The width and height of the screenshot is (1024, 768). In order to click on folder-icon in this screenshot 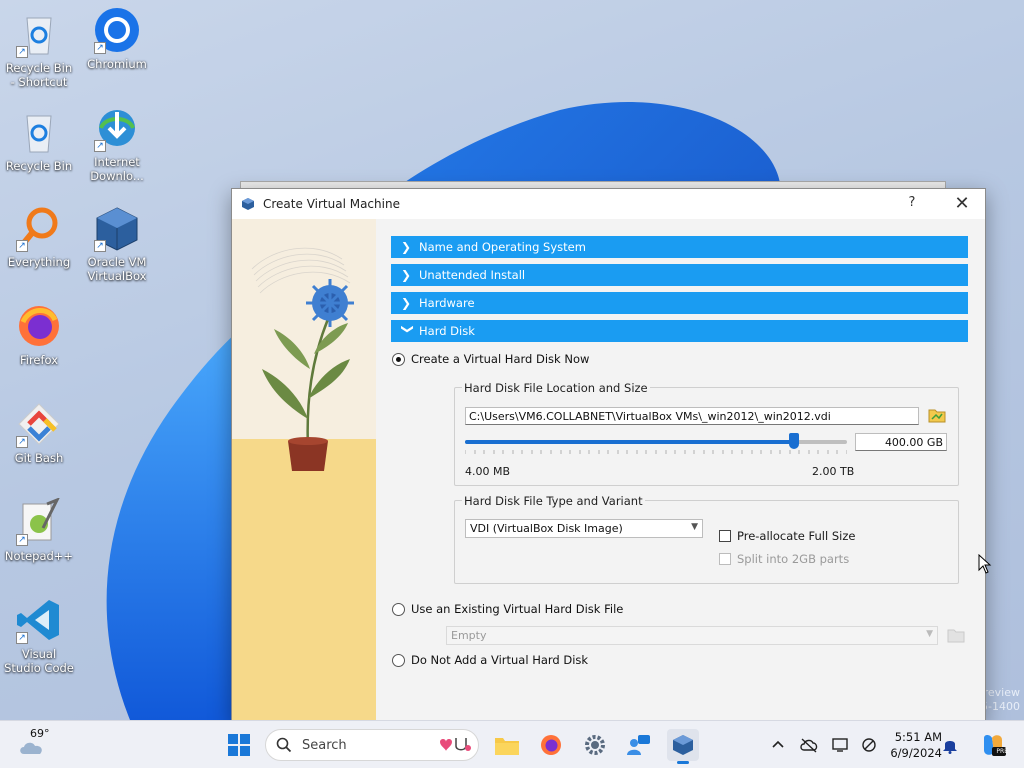, I will do `click(507, 746)`.